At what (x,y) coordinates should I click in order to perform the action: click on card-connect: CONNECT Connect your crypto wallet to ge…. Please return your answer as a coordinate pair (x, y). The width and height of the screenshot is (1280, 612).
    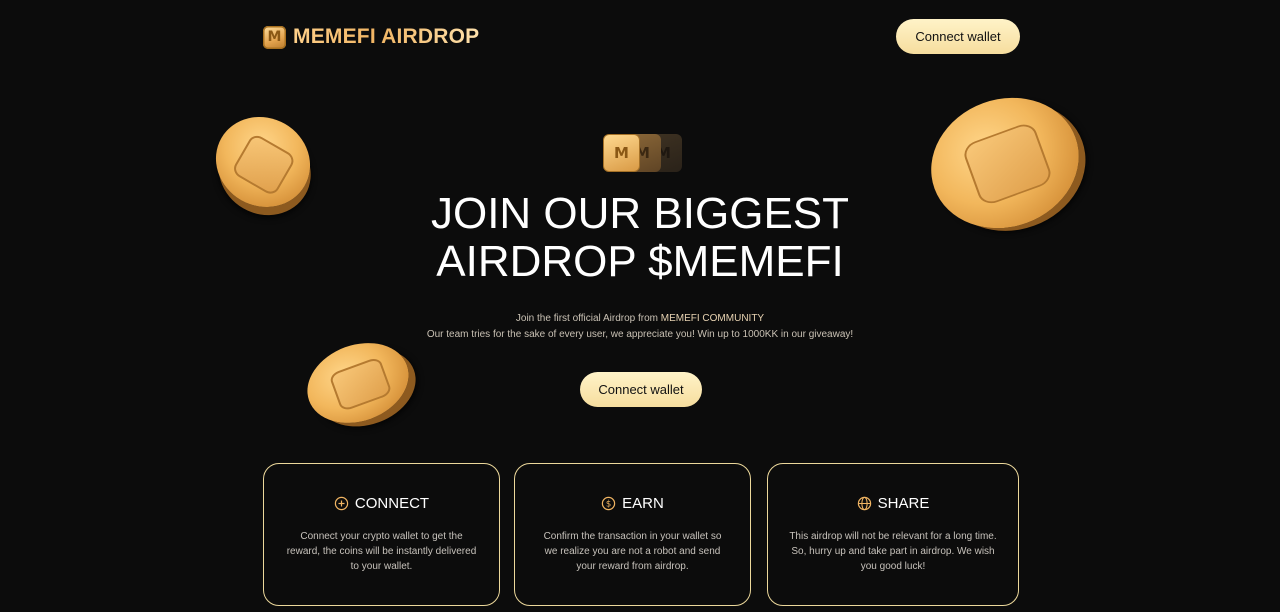
    Looking at the image, I should click on (381, 534).